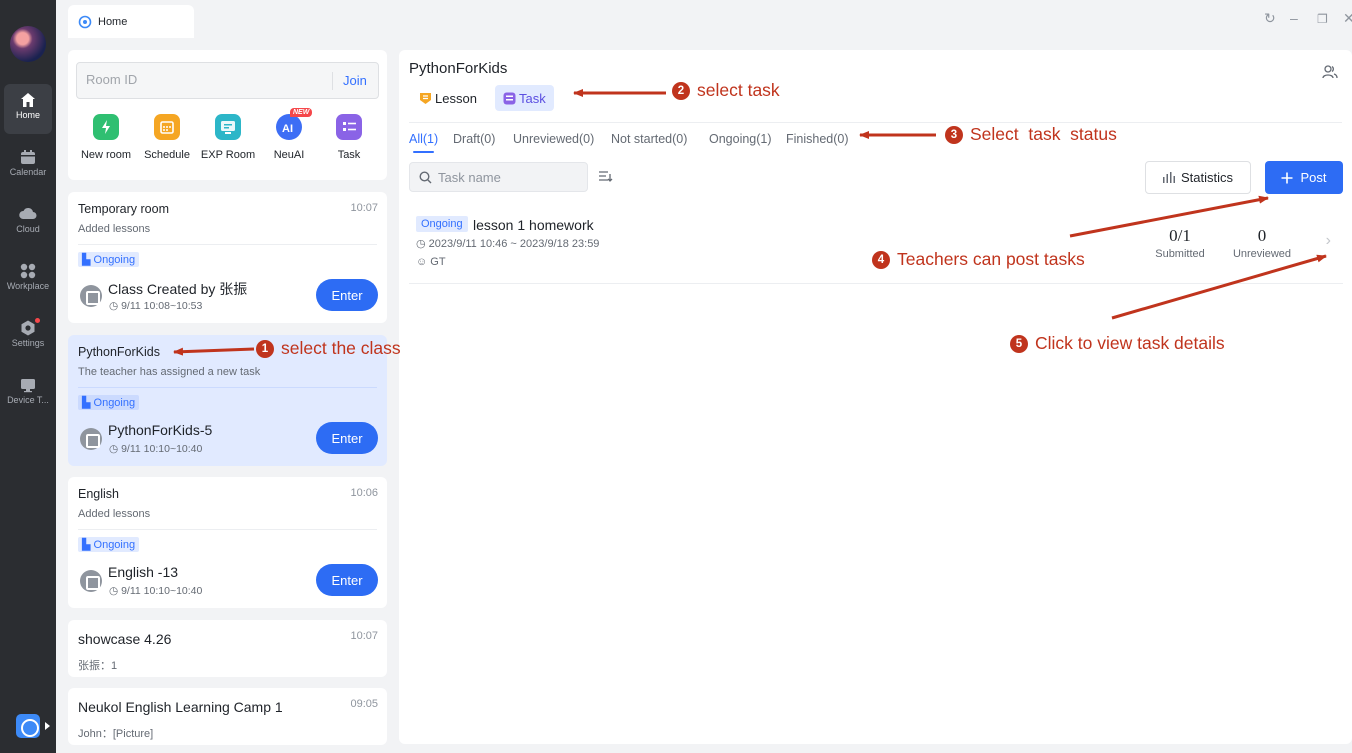 The image size is (1352, 753). What do you see at coordinates (131, 21) in the screenshot?
I see `tab-home: Home` at bounding box center [131, 21].